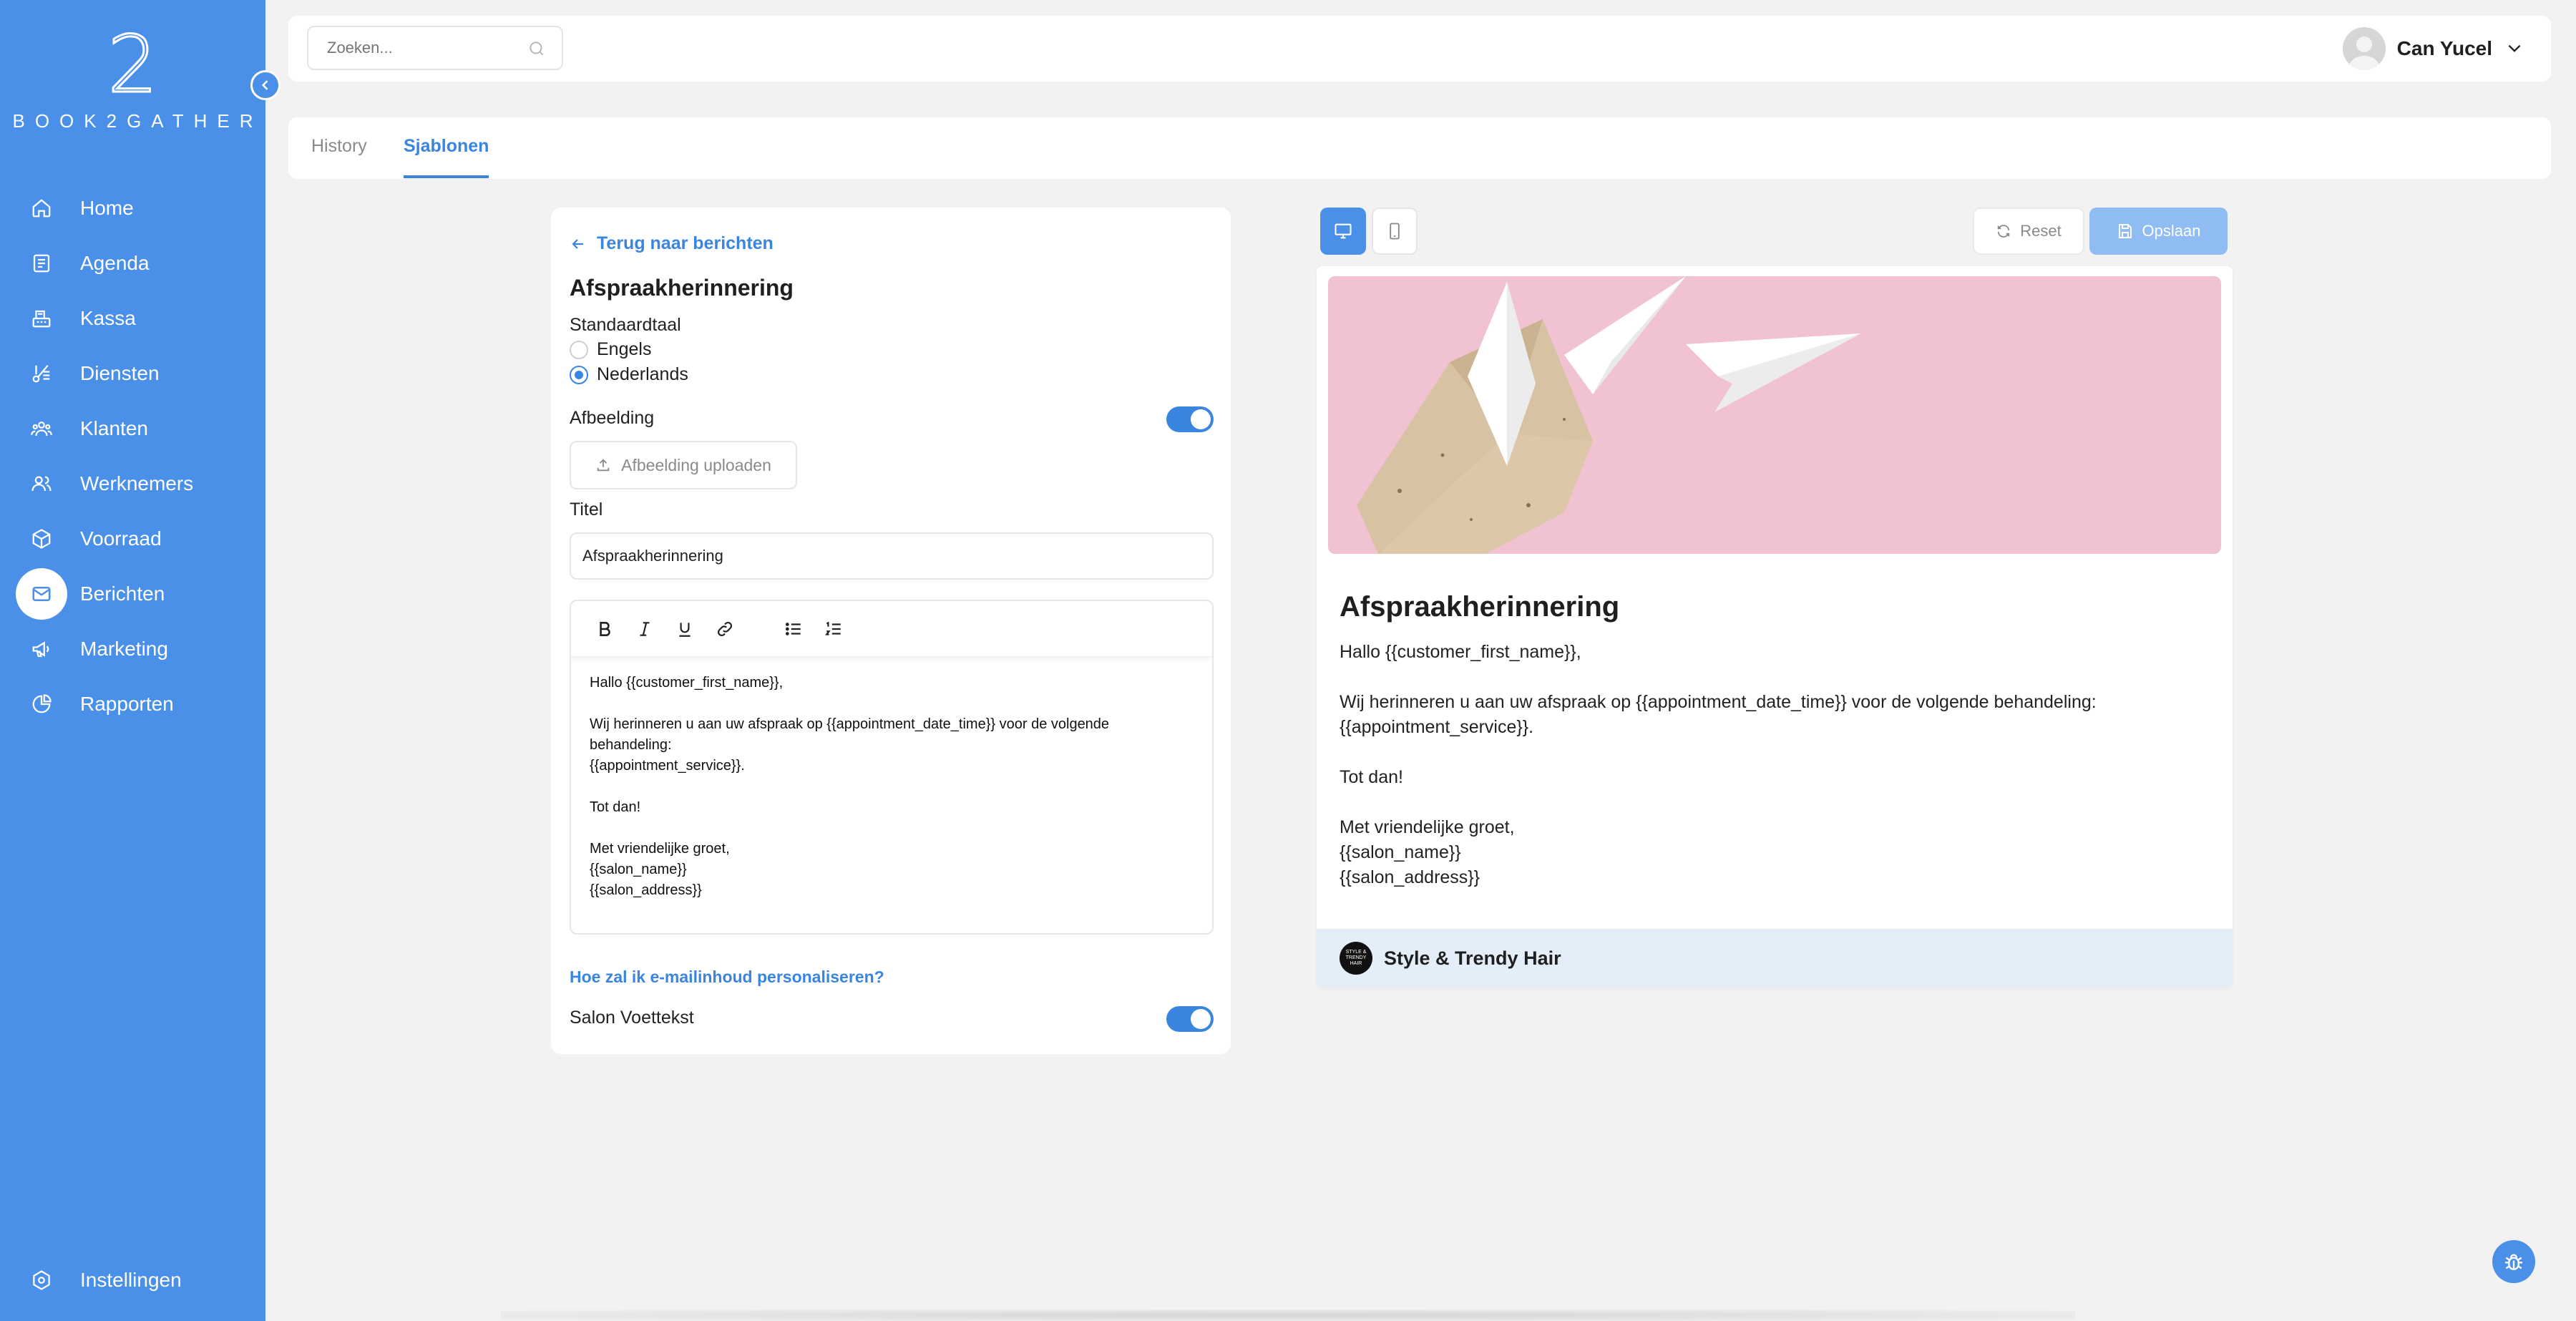 The height and width of the screenshot is (1321, 2576). Describe the element at coordinates (1480, 607) in the screenshot. I see `preview-title: Afspraakherinnering` at that location.